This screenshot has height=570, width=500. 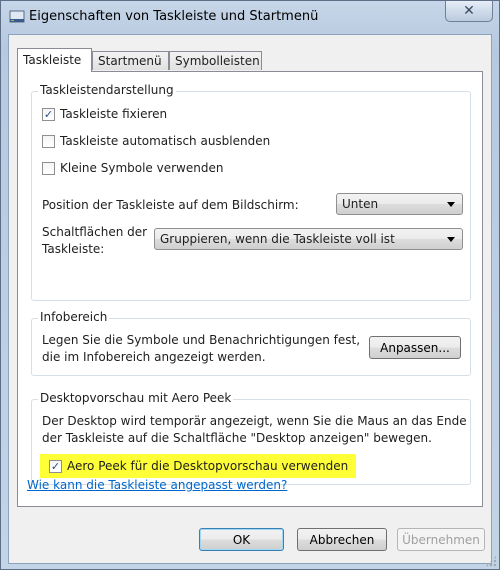 I want to click on taskbar-buttons-label-line1: Schaltflächen der, so click(x=95, y=232).